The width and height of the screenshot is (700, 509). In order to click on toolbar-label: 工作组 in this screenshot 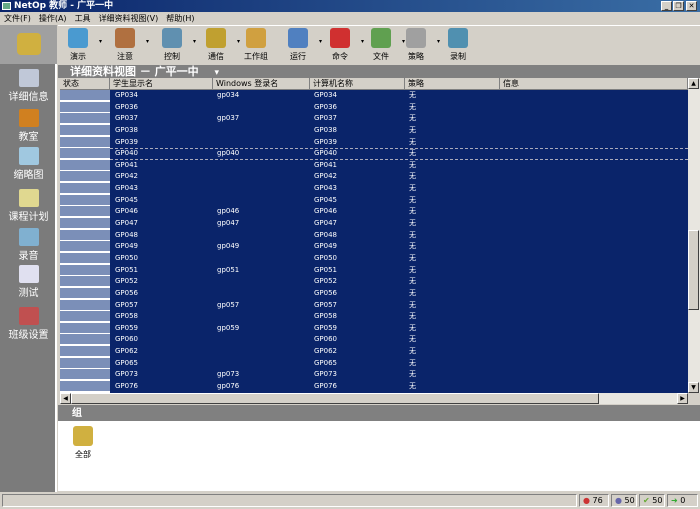, I will do `click(256, 56)`.